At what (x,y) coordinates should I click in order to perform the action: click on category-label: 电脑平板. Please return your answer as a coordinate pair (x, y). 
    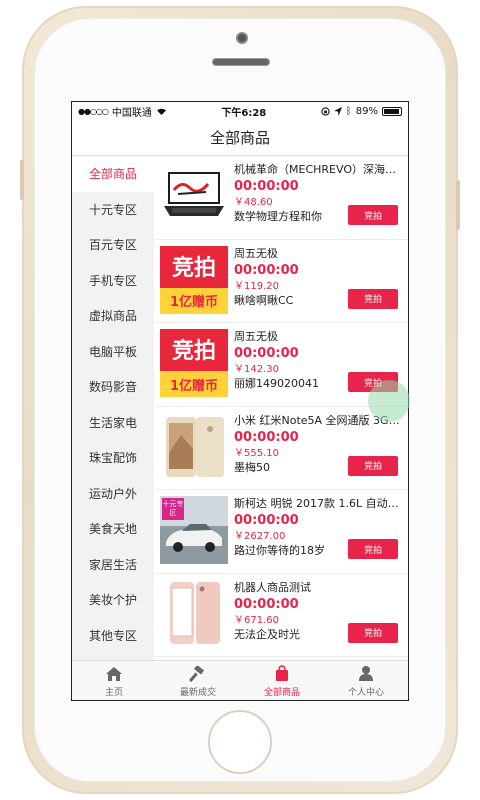
    Looking at the image, I should click on (112, 351).